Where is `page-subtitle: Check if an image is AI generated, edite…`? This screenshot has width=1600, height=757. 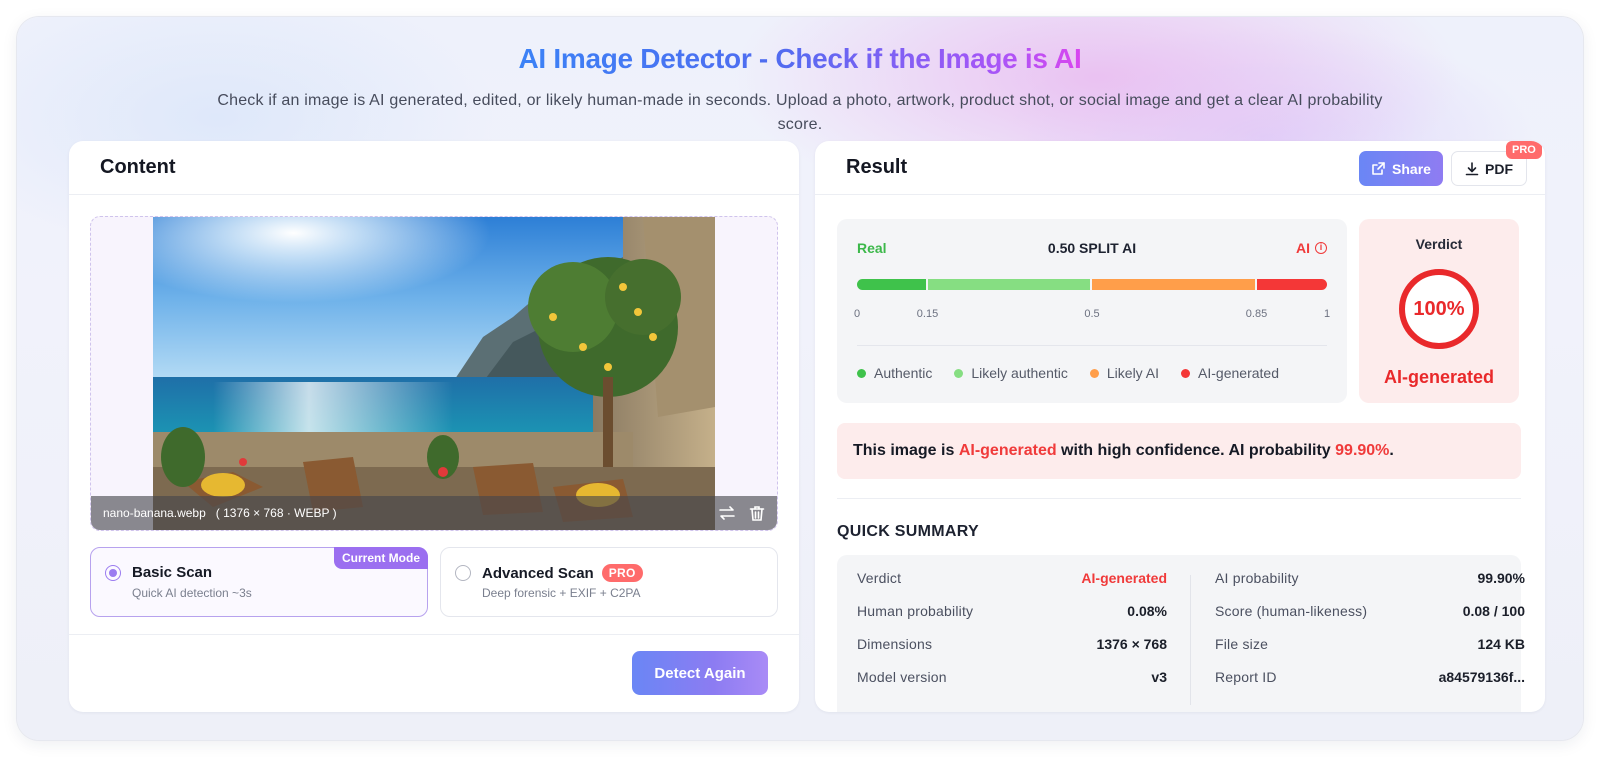
page-subtitle: Check if an image is AI generated, edite… is located at coordinates (800, 112).